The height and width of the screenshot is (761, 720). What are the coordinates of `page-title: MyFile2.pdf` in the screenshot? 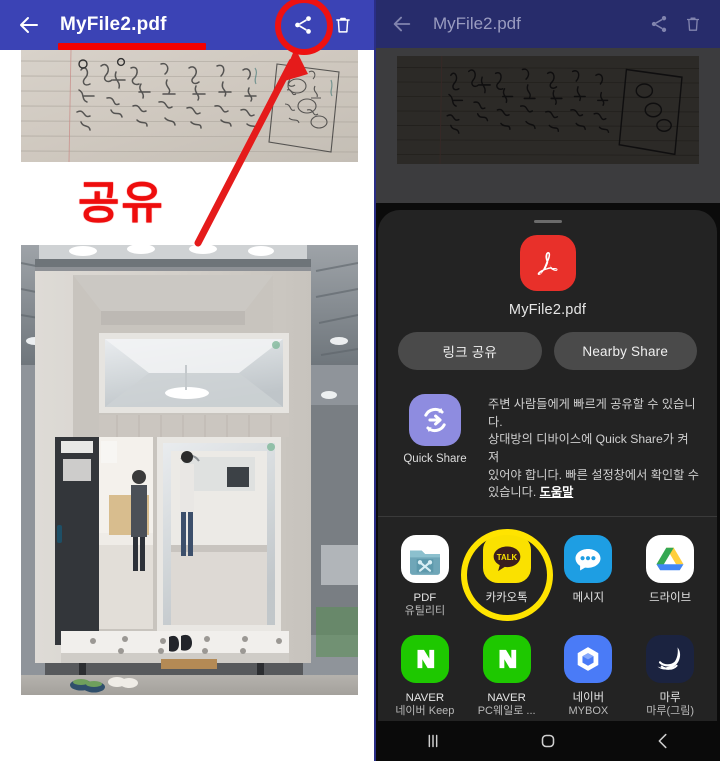 It's located at (113, 24).